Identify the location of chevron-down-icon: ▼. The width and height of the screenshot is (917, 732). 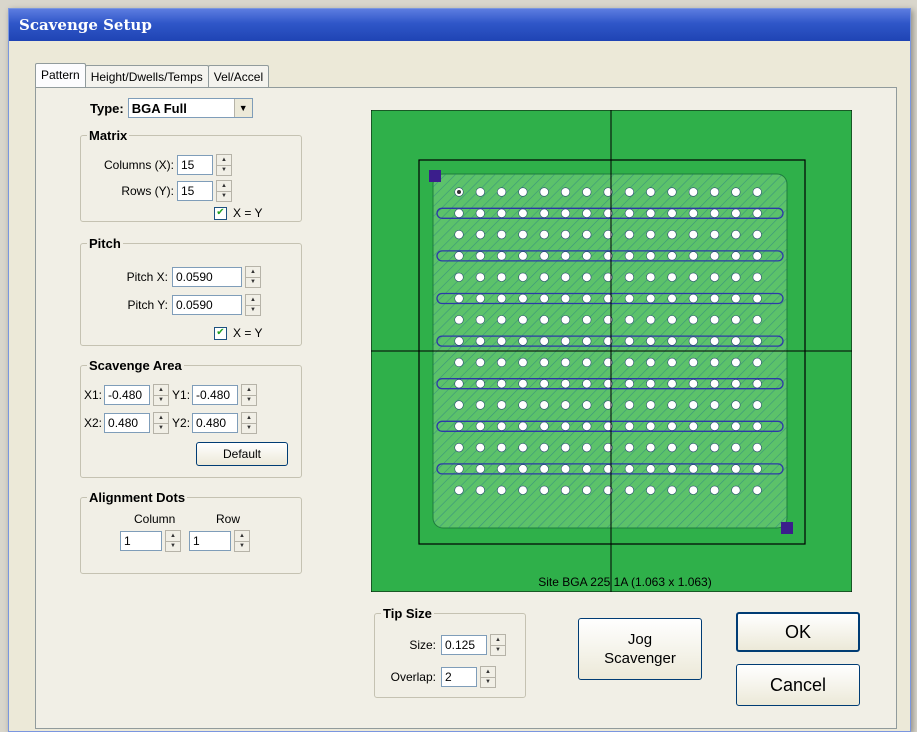
(242, 108).